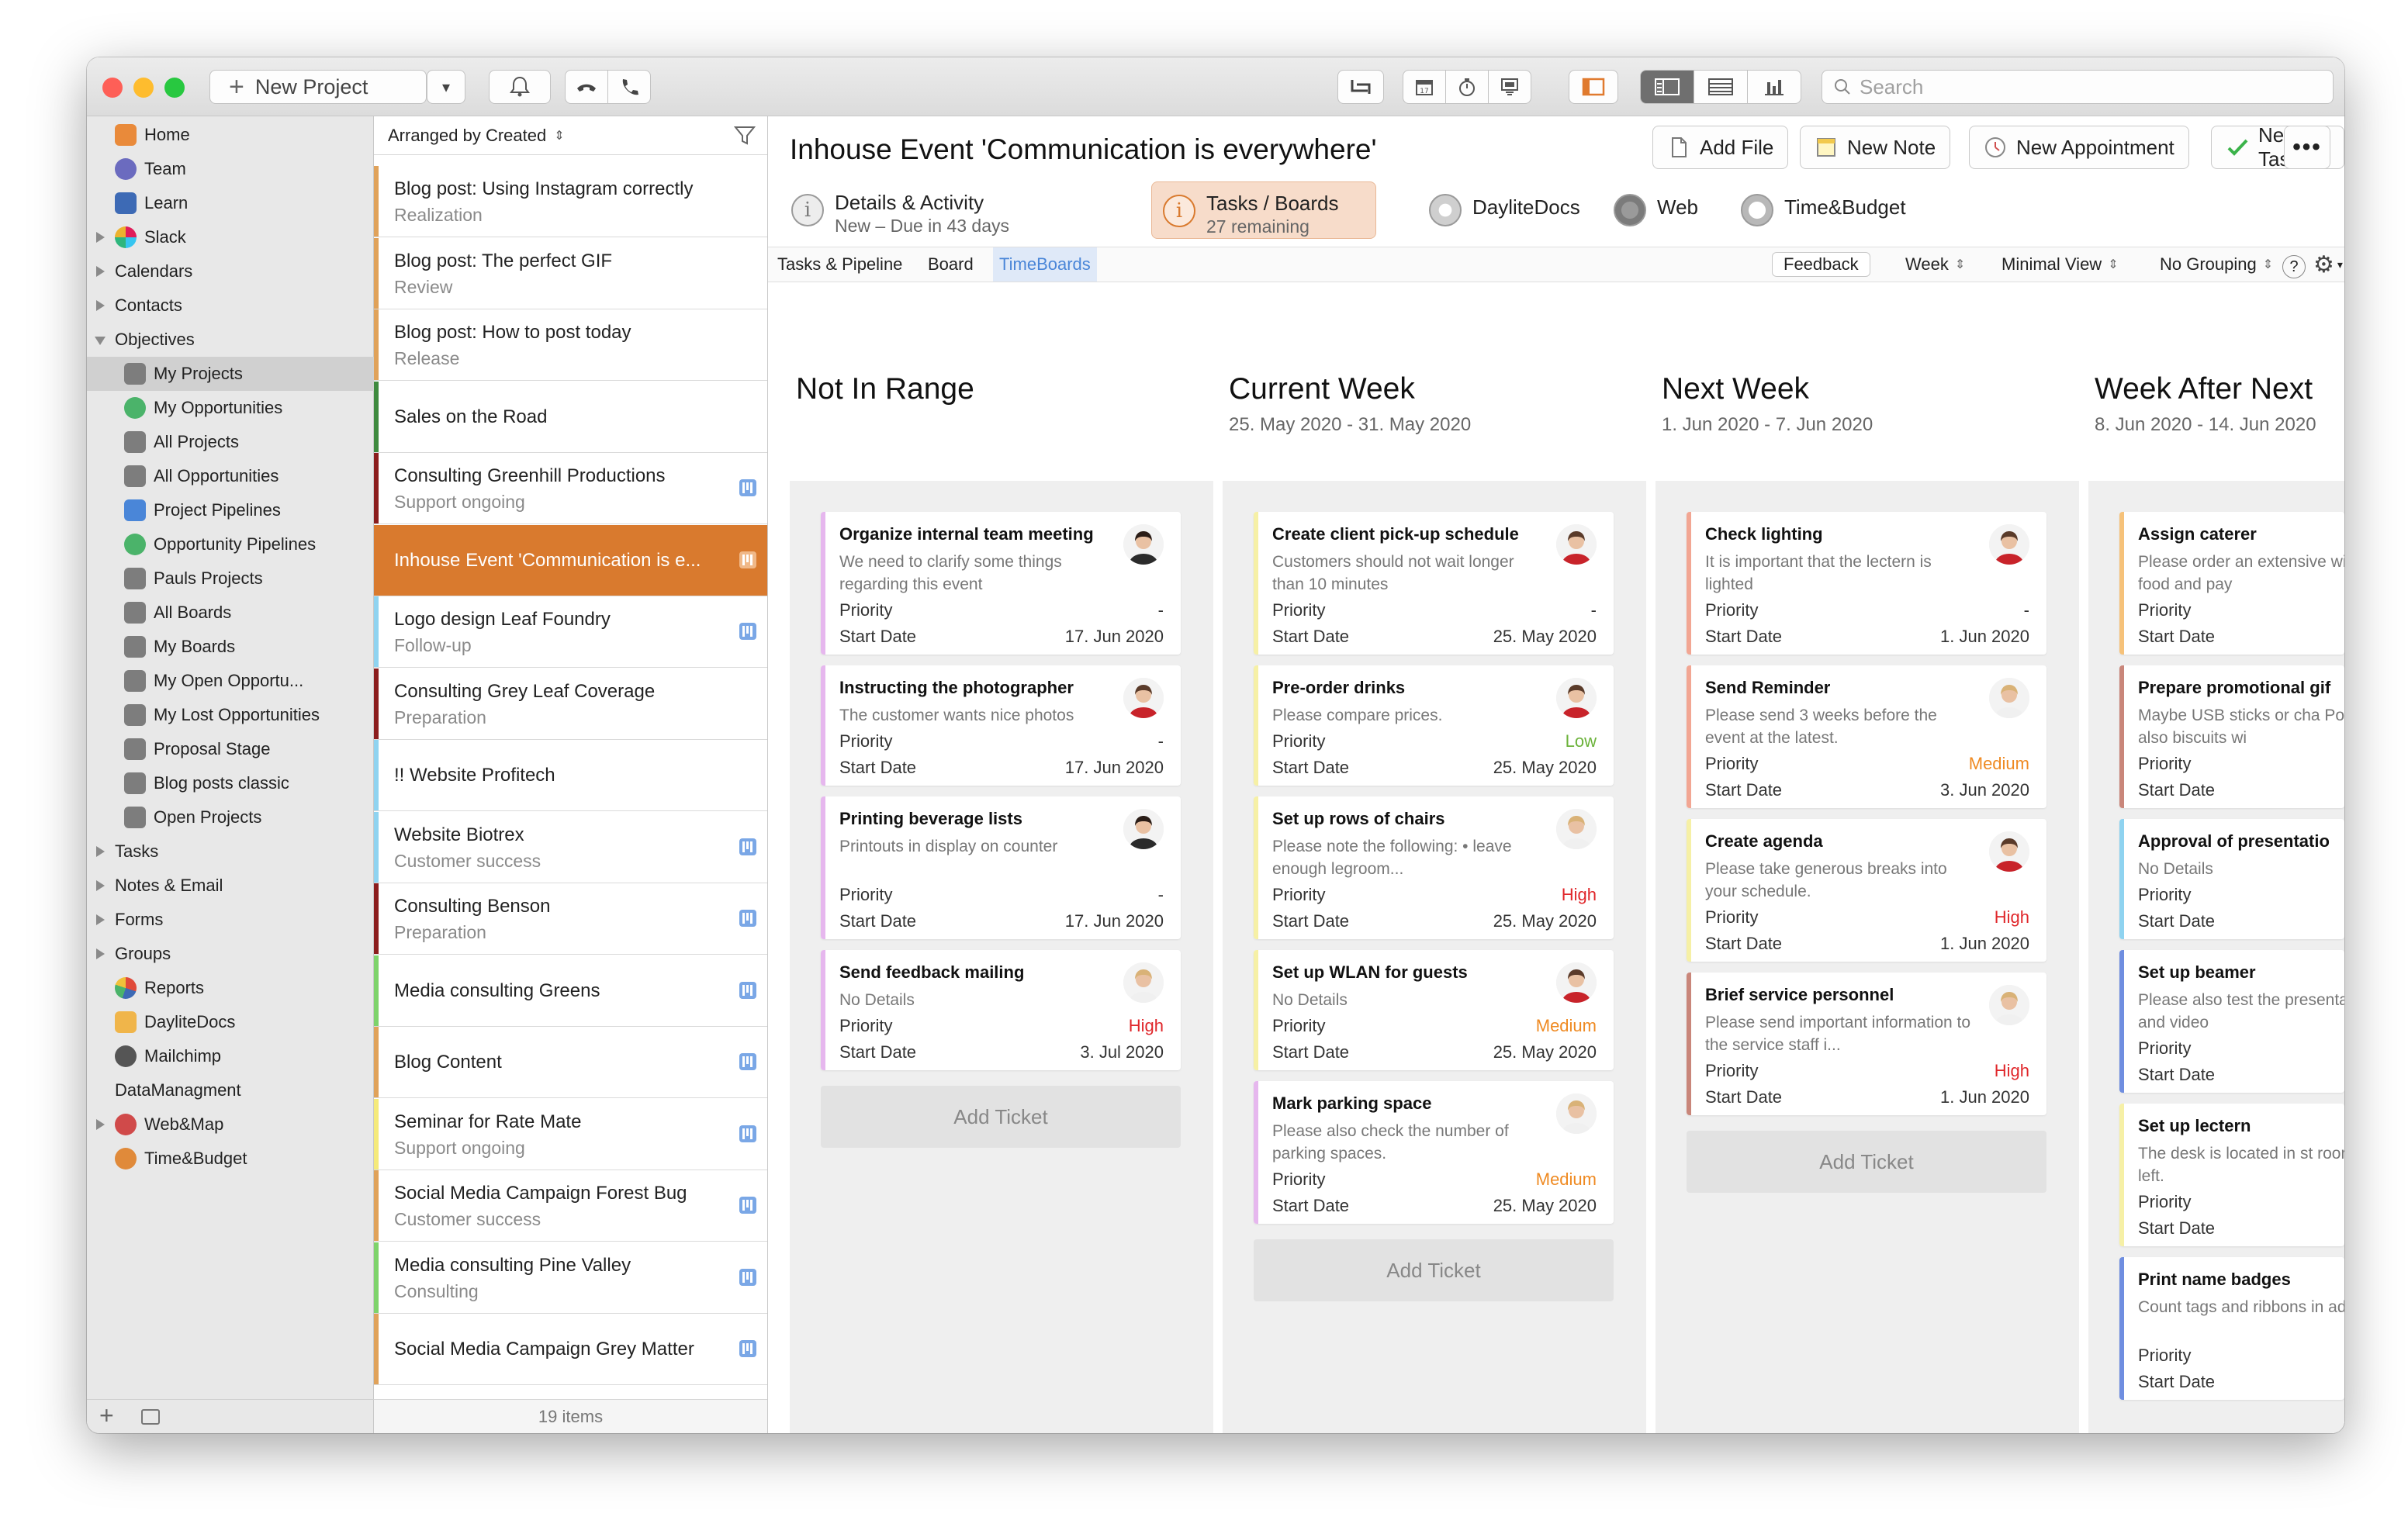  What do you see at coordinates (231, 476) in the screenshot?
I see `sidebar-item-all-opportunities: All Opportunities` at bounding box center [231, 476].